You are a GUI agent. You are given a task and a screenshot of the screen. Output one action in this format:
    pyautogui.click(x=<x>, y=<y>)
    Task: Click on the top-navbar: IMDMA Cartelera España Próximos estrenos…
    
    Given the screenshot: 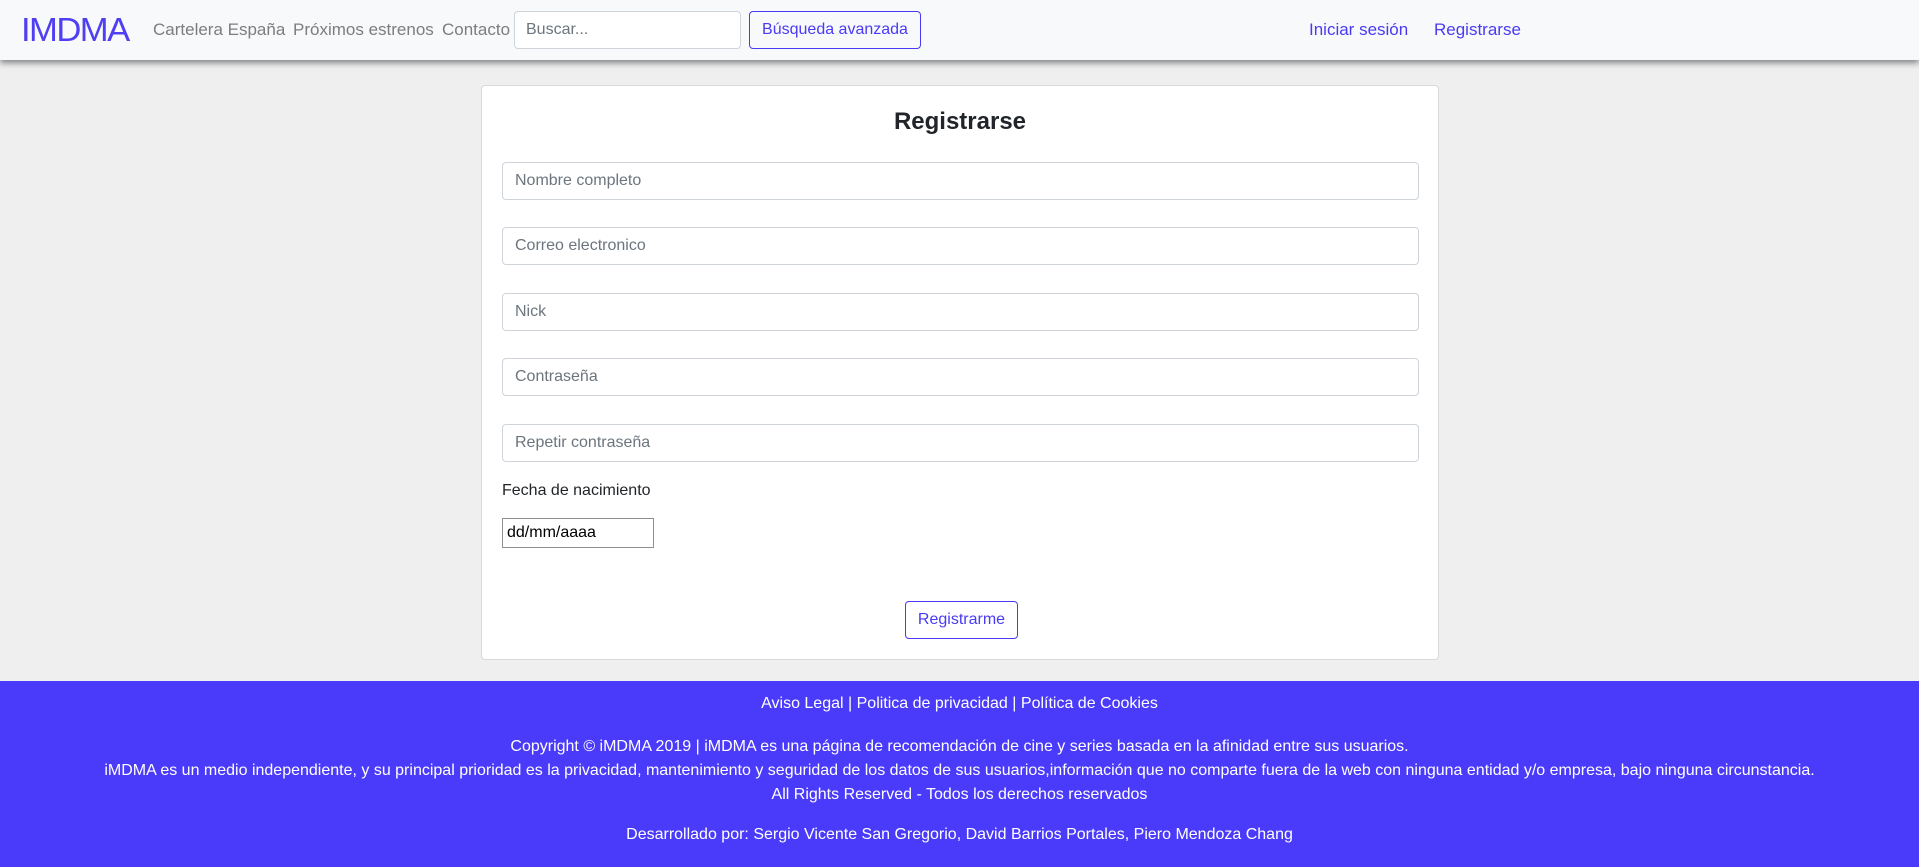 What is the action you would take?
    pyautogui.click(x=959, y=30)
    